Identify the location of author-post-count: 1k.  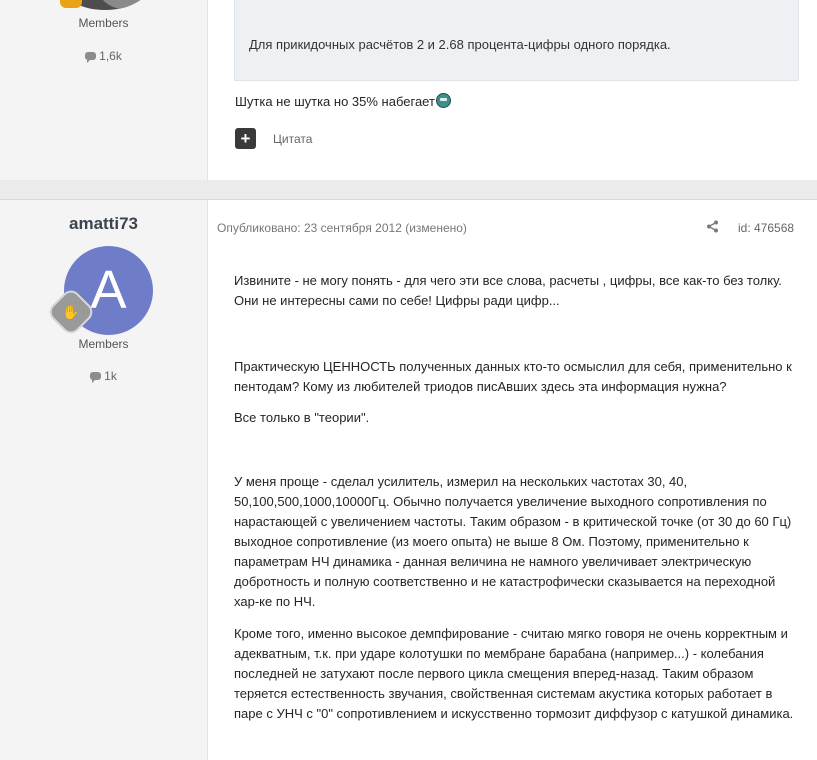
(103, 376).